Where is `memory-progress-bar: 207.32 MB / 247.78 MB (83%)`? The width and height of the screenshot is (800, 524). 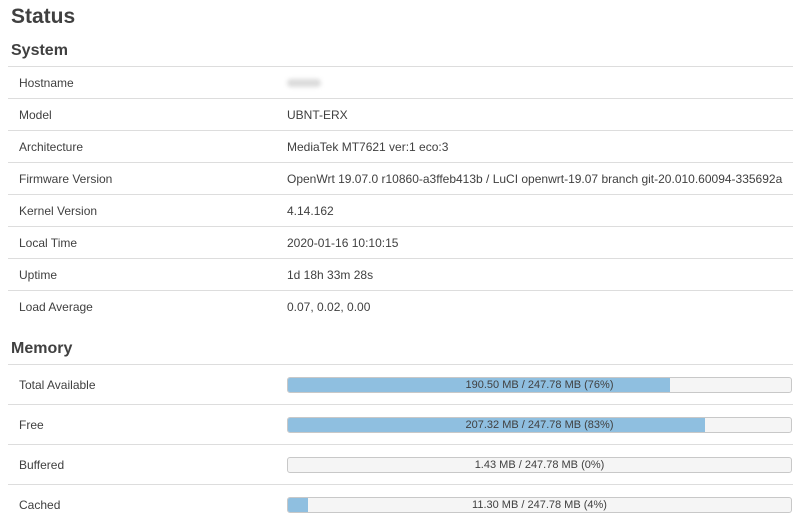 memory-progress-bar: 207.32 MB / 247.78 MB (83%) is located at coordinates (539, 425).